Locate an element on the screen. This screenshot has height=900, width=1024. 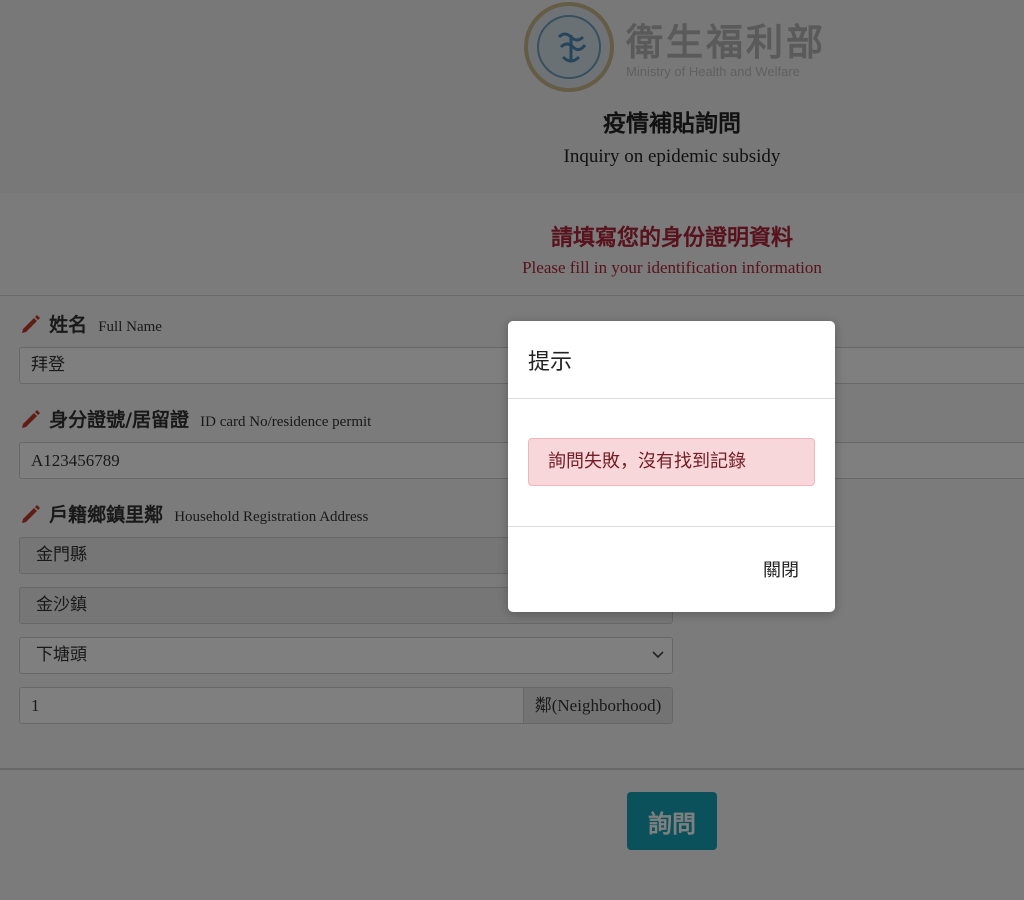
error-alert: 詢問失敗，沒有找到記錄 is located at coordinates (671, 462).